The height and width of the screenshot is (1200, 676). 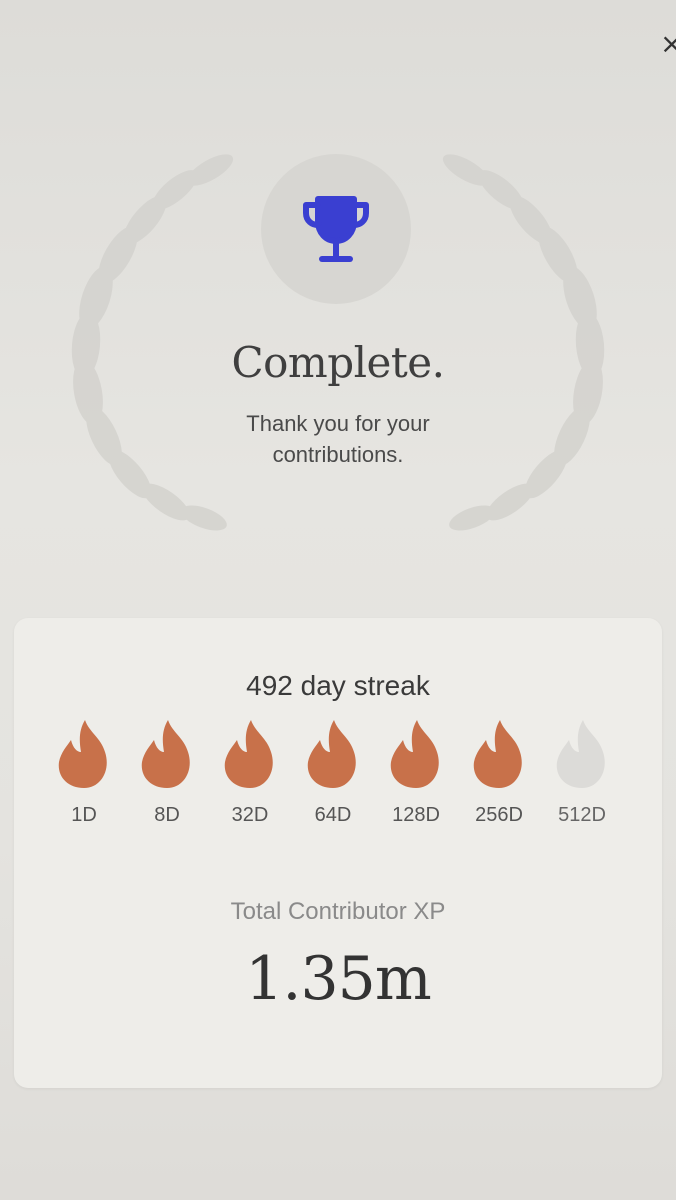 I want to click on milestone-label: 1D, so click(x=84, y=815).